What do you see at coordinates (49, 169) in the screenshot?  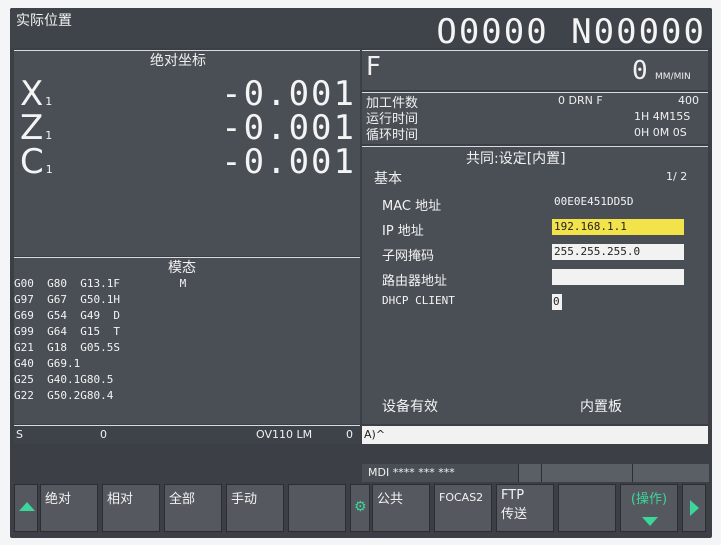 I see `axis-c-sub: 1` at bounding box center [49, 169].